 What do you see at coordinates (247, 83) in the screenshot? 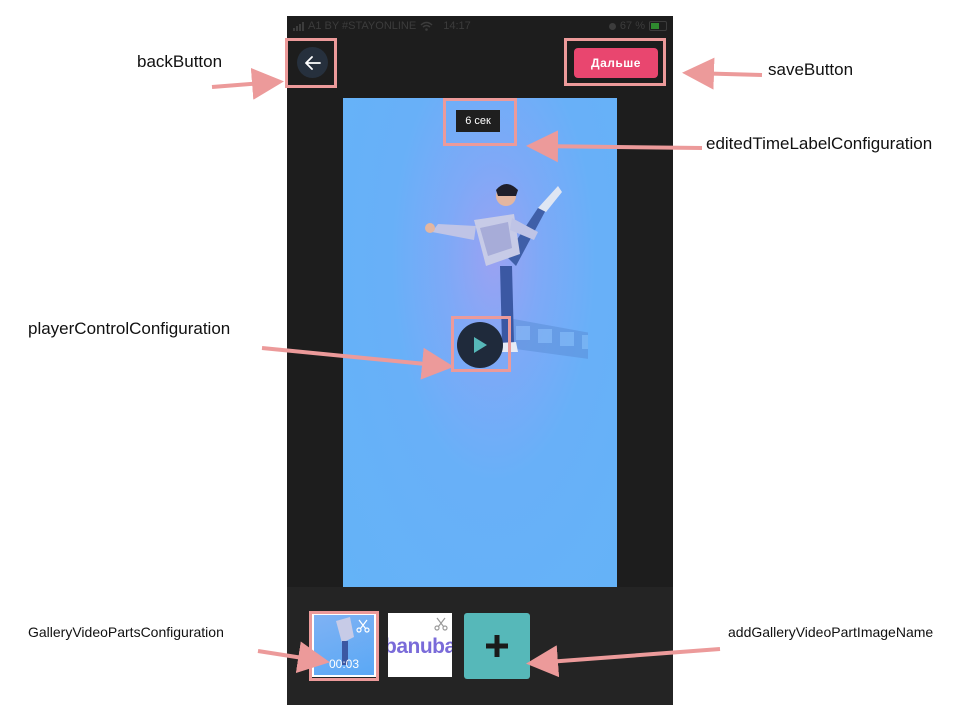
I see `arrow-back-button` at bounding box center [247, 83].